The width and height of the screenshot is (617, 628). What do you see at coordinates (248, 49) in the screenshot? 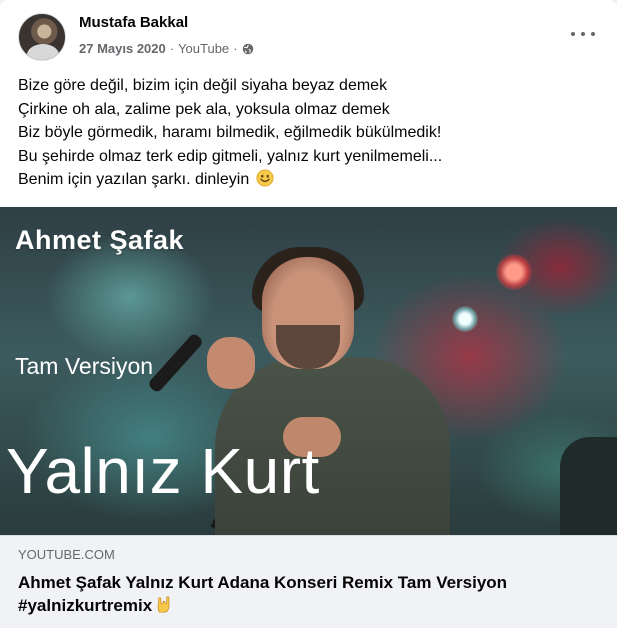
I see `globe-icon` at bounding box center [248, 49].